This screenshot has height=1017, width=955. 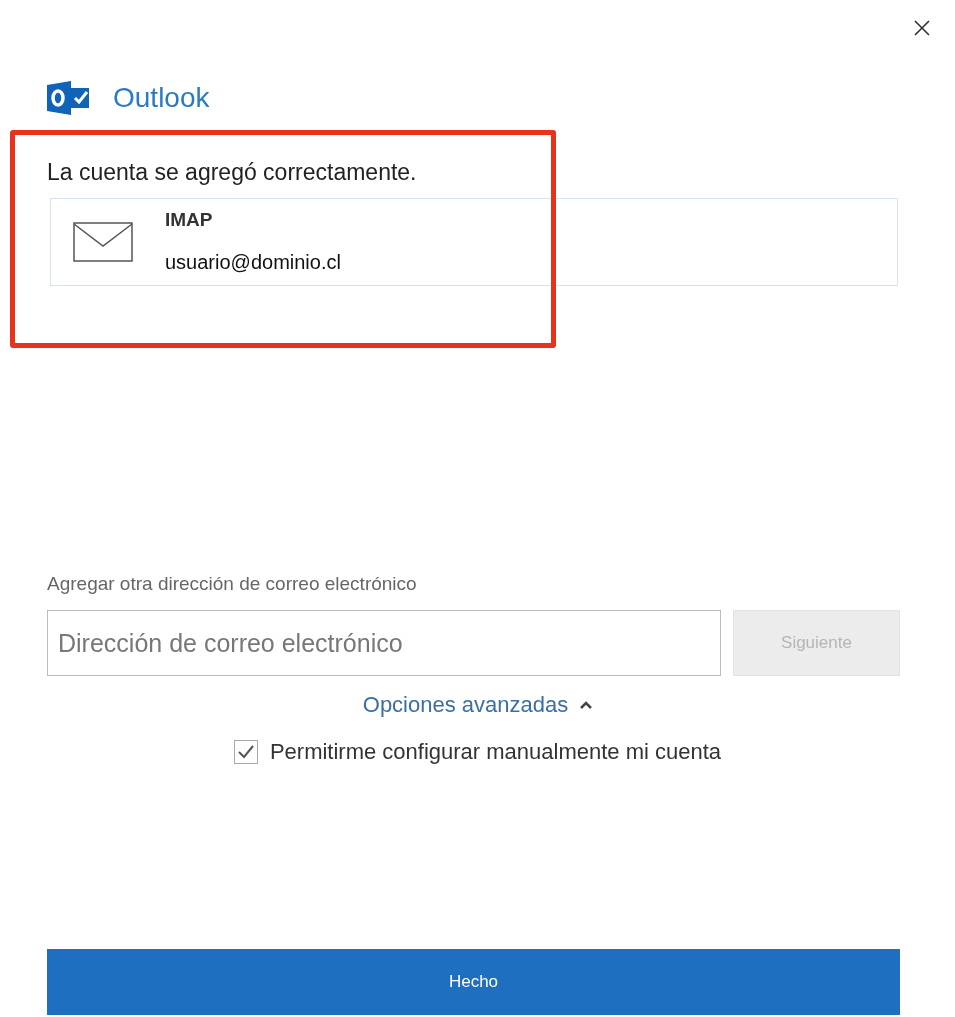 What do you see at coordinates (495, 752) in the screenshot?
I see `checkbox-label: Permitirme configurar manualmente mi cuenta` at bounding box center [495, 752].